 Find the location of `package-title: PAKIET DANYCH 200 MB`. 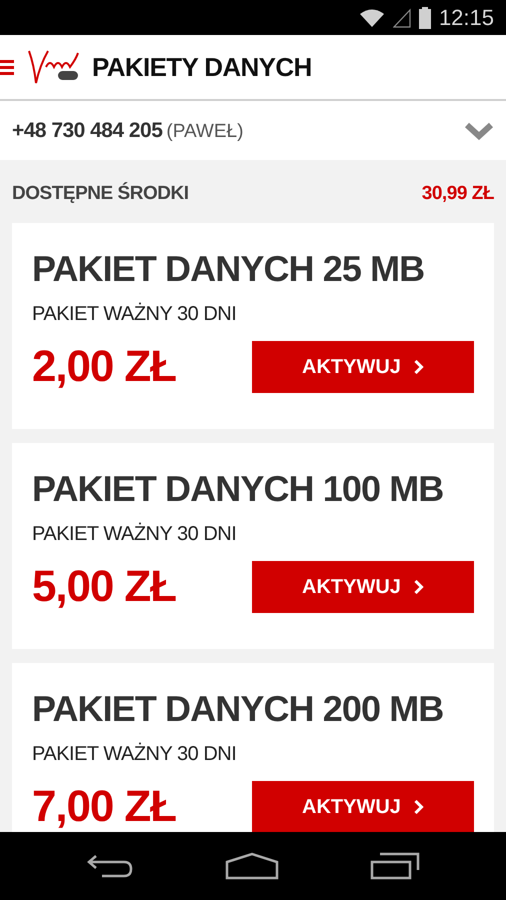

package-title: PAKIET DANYCH 200 MB is located at coordinates (238, 708).